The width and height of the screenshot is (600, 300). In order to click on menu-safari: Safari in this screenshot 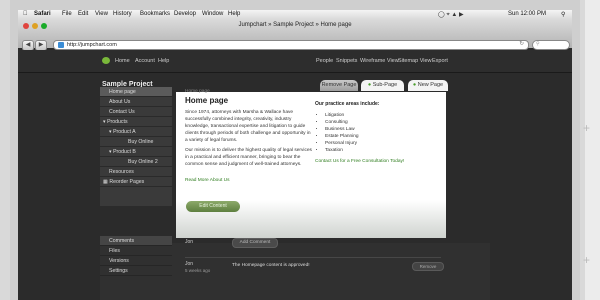, I will do `click(42, 14)`.